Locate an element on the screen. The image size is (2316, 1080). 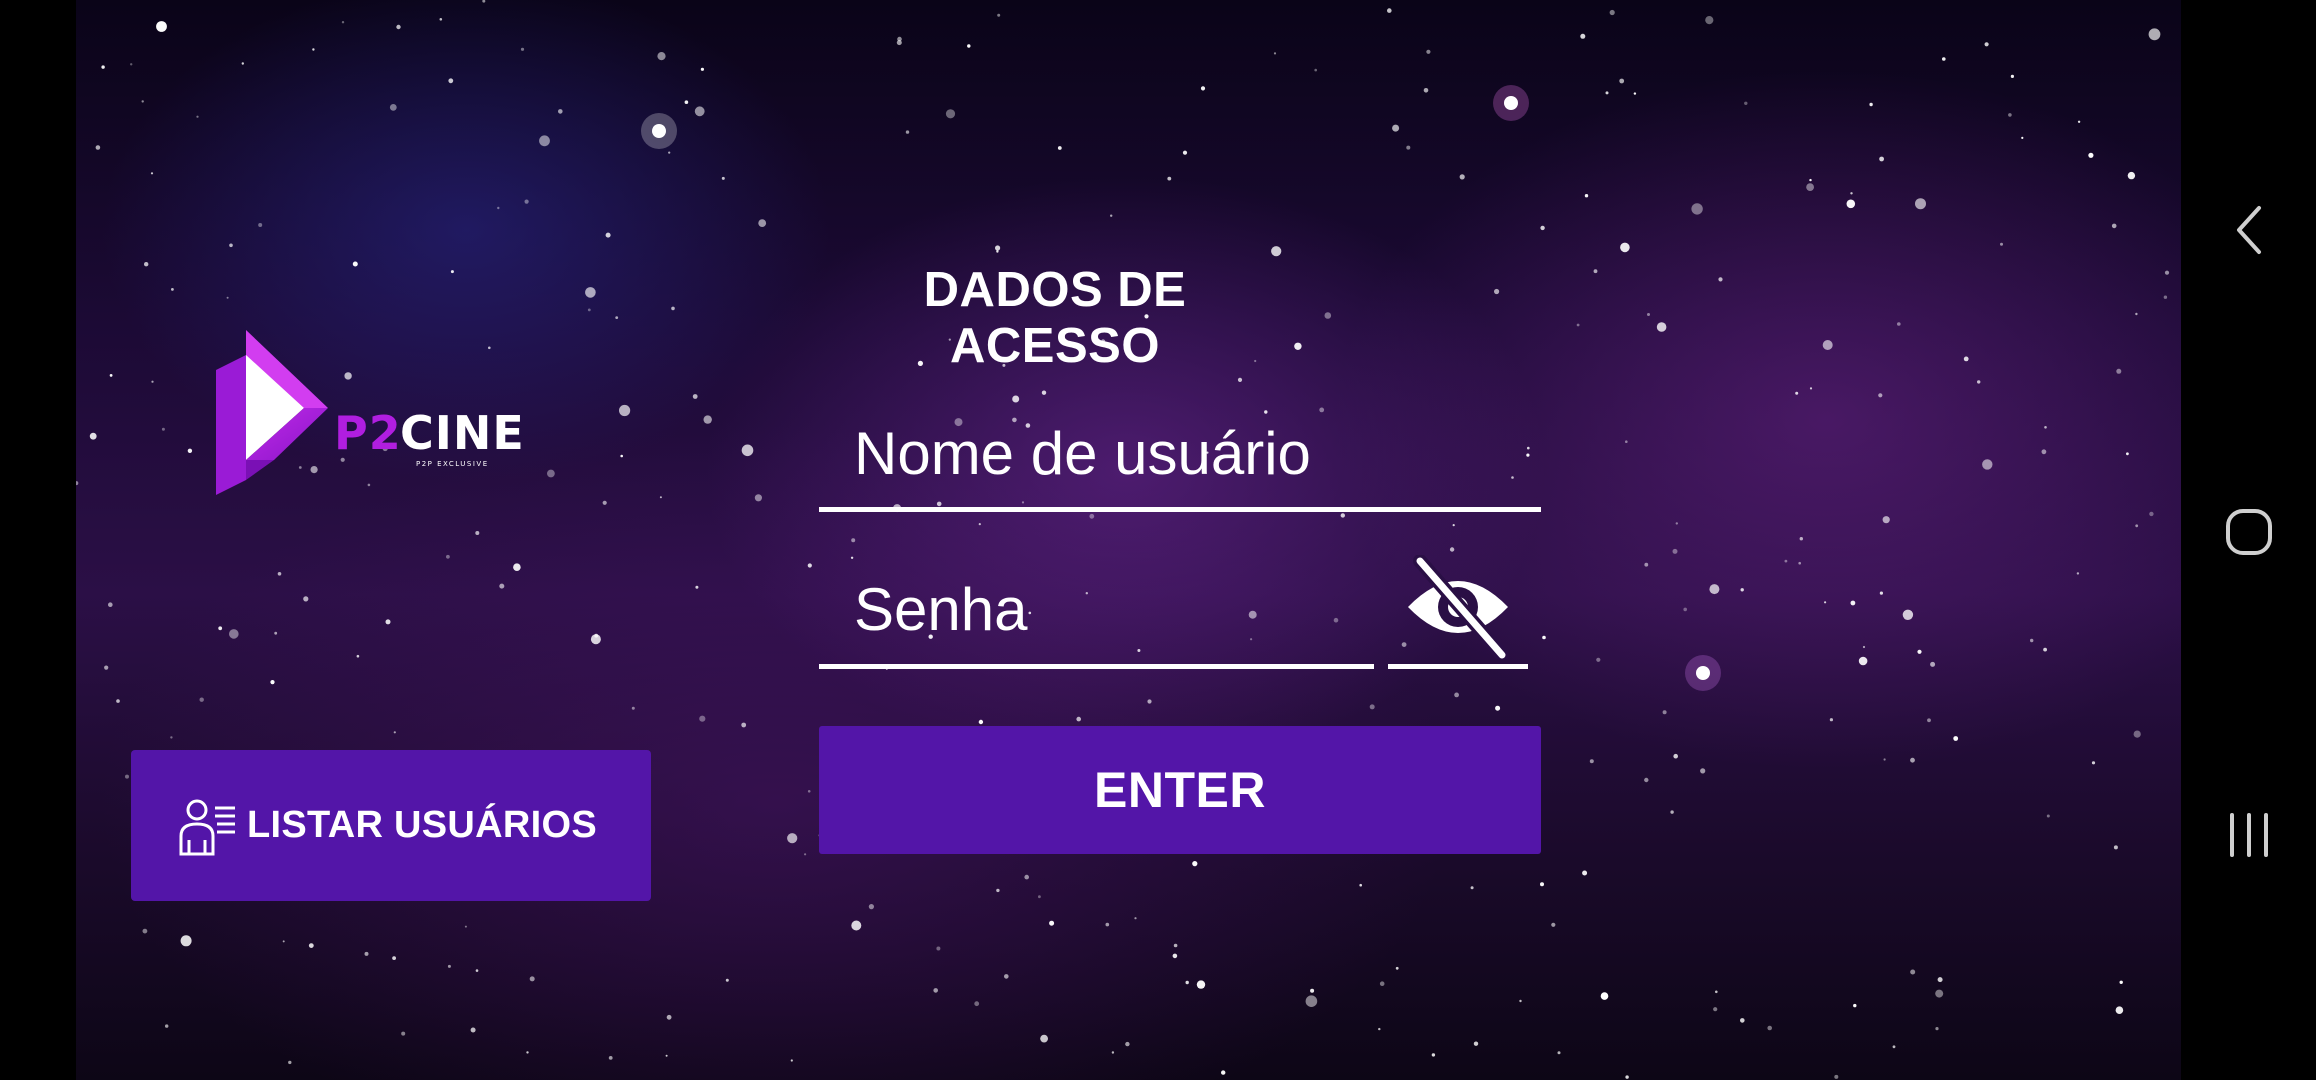
recents-icon is located at coordinates (2249, 837).